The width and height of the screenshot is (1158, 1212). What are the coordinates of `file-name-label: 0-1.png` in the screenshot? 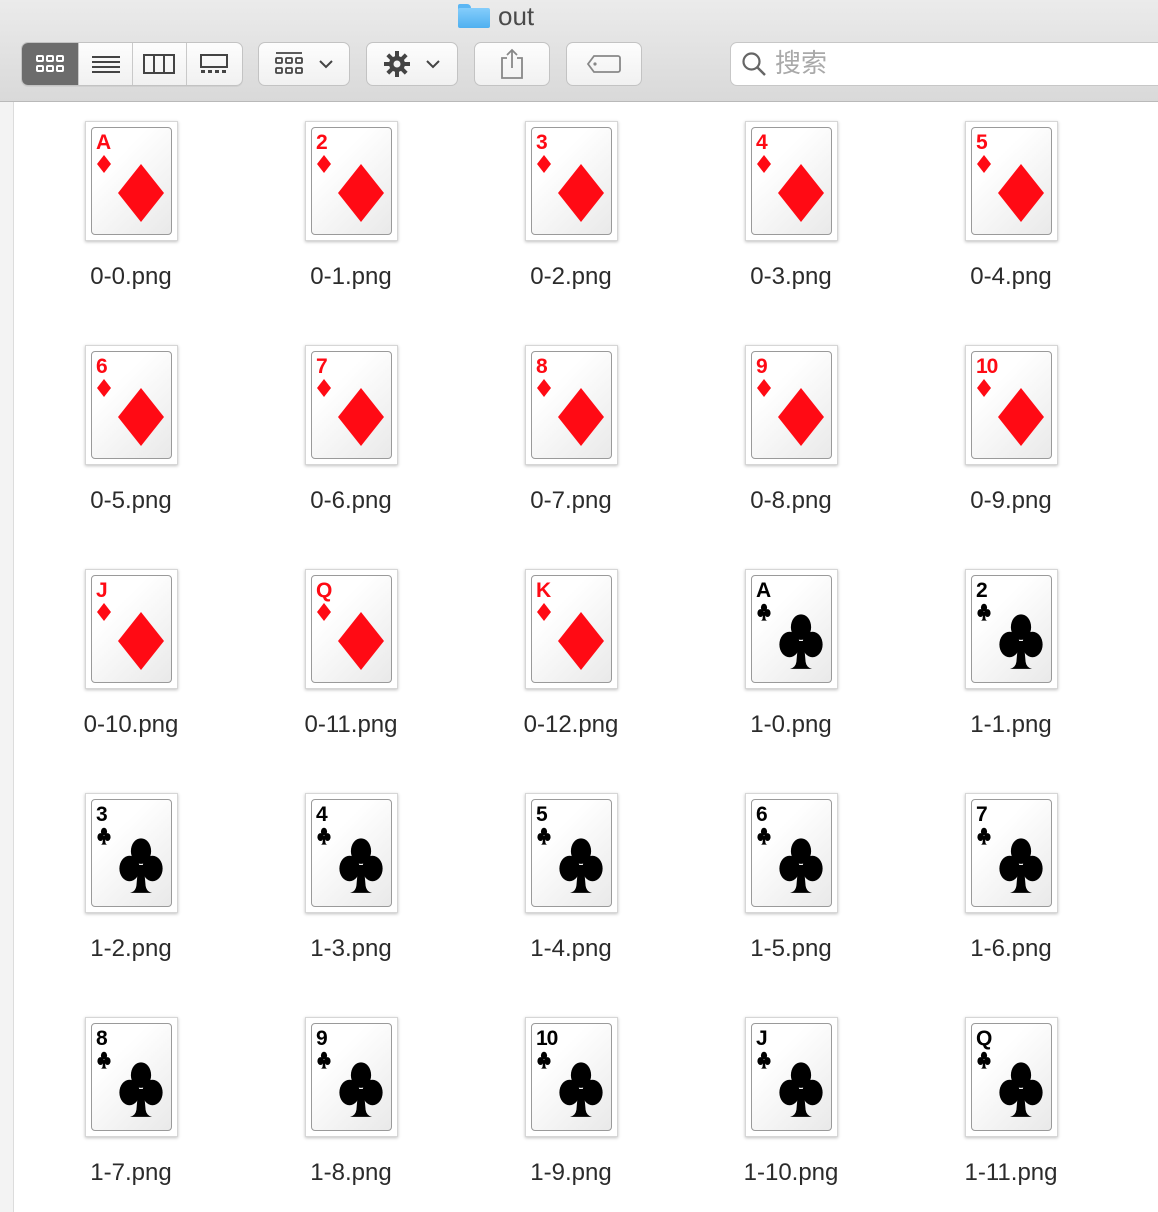 It's located at (351, 277).